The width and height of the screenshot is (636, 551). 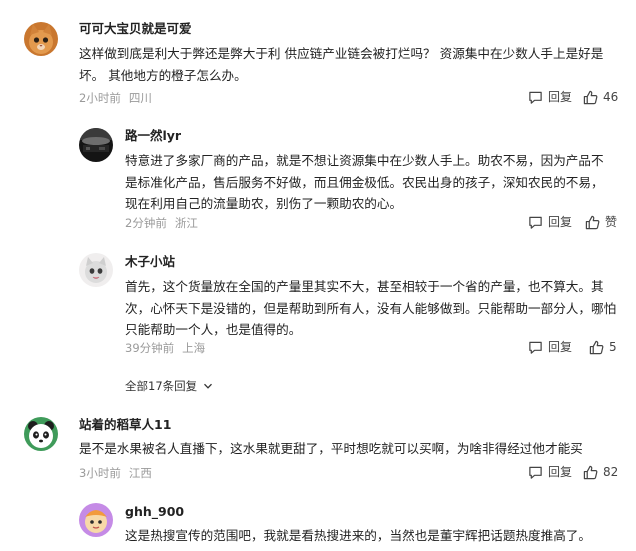 What do you see at coordinates (613, 347) in the screenshot?
I see `like-count: 5` at bounding box center [613, 347].